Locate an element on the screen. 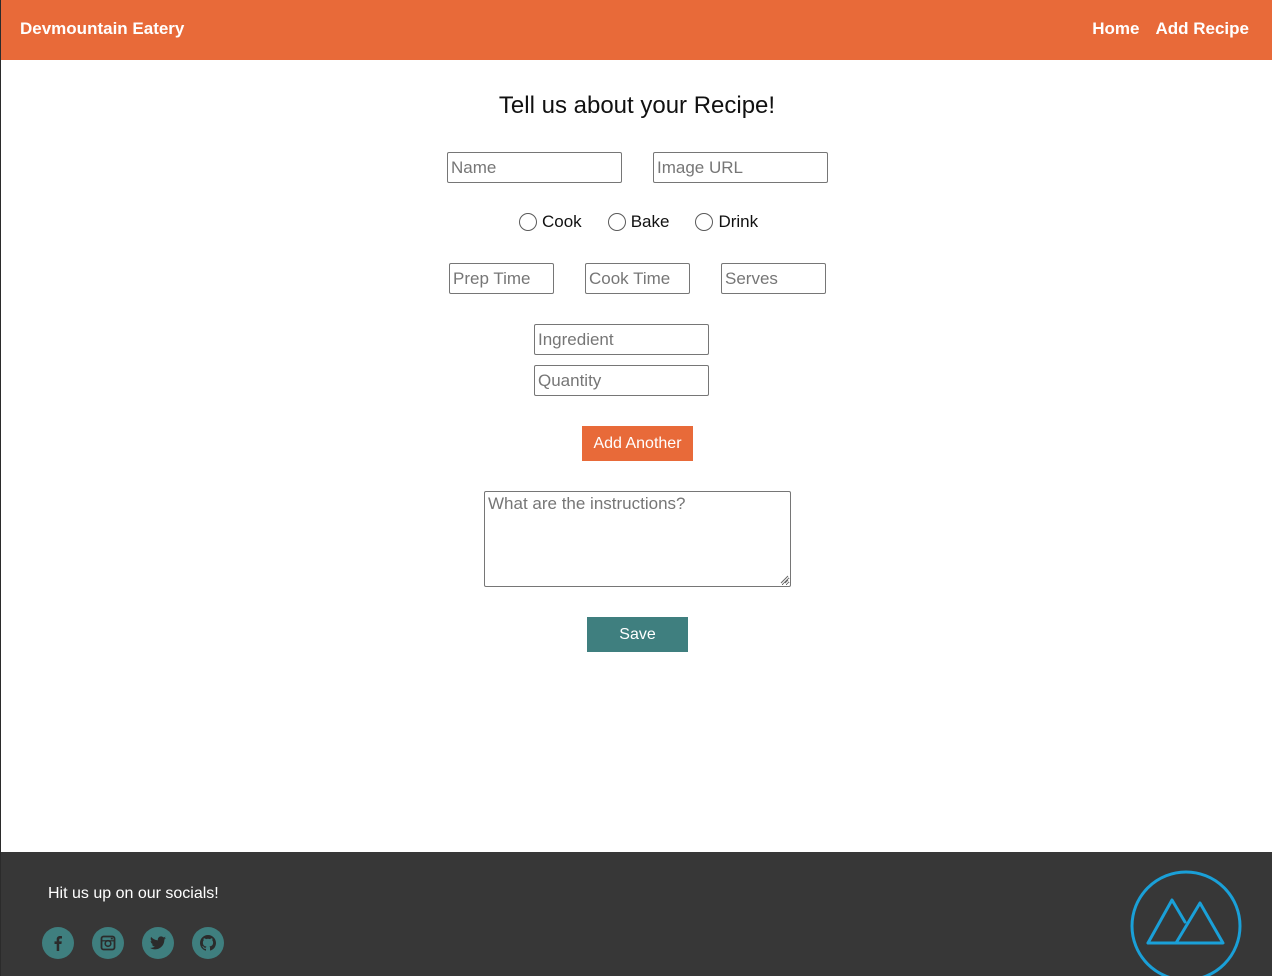 The image size is (1272, 976). nav-home-link: Home is located at coordinates (1115, 29).